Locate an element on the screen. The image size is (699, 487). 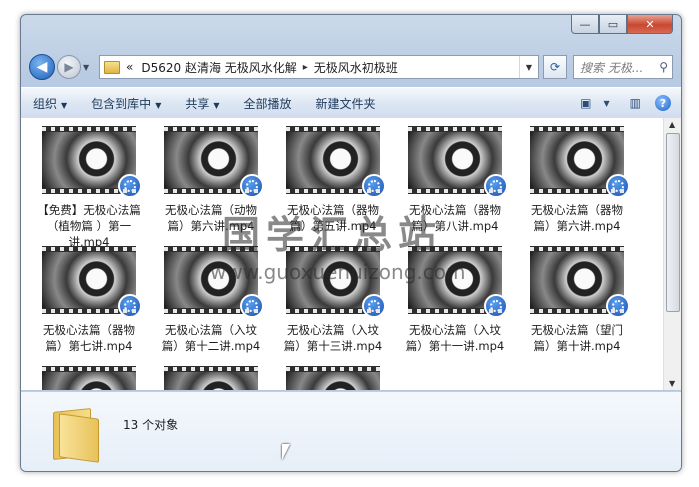
close-button: ✕ is located at coordinates (650, 24).